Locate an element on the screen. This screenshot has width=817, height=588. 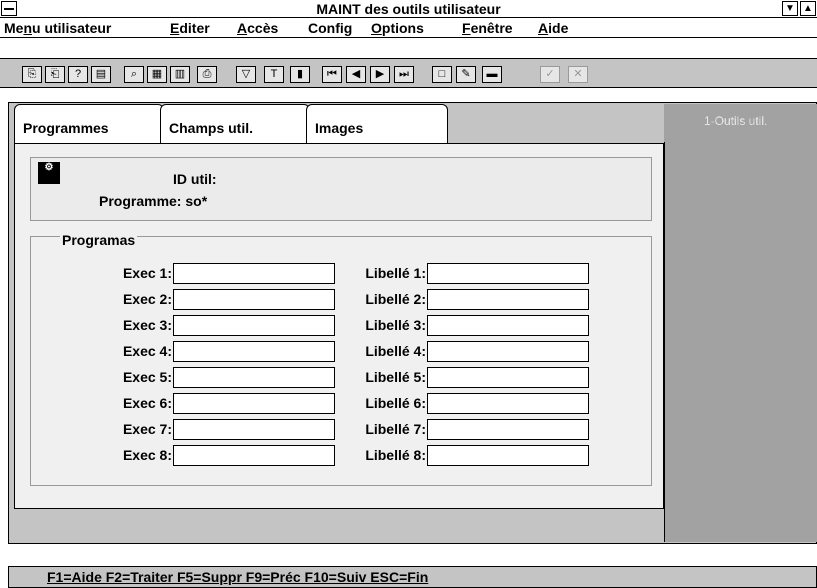
prev-record-icon: ◀ is located at coordinates (356, 74).